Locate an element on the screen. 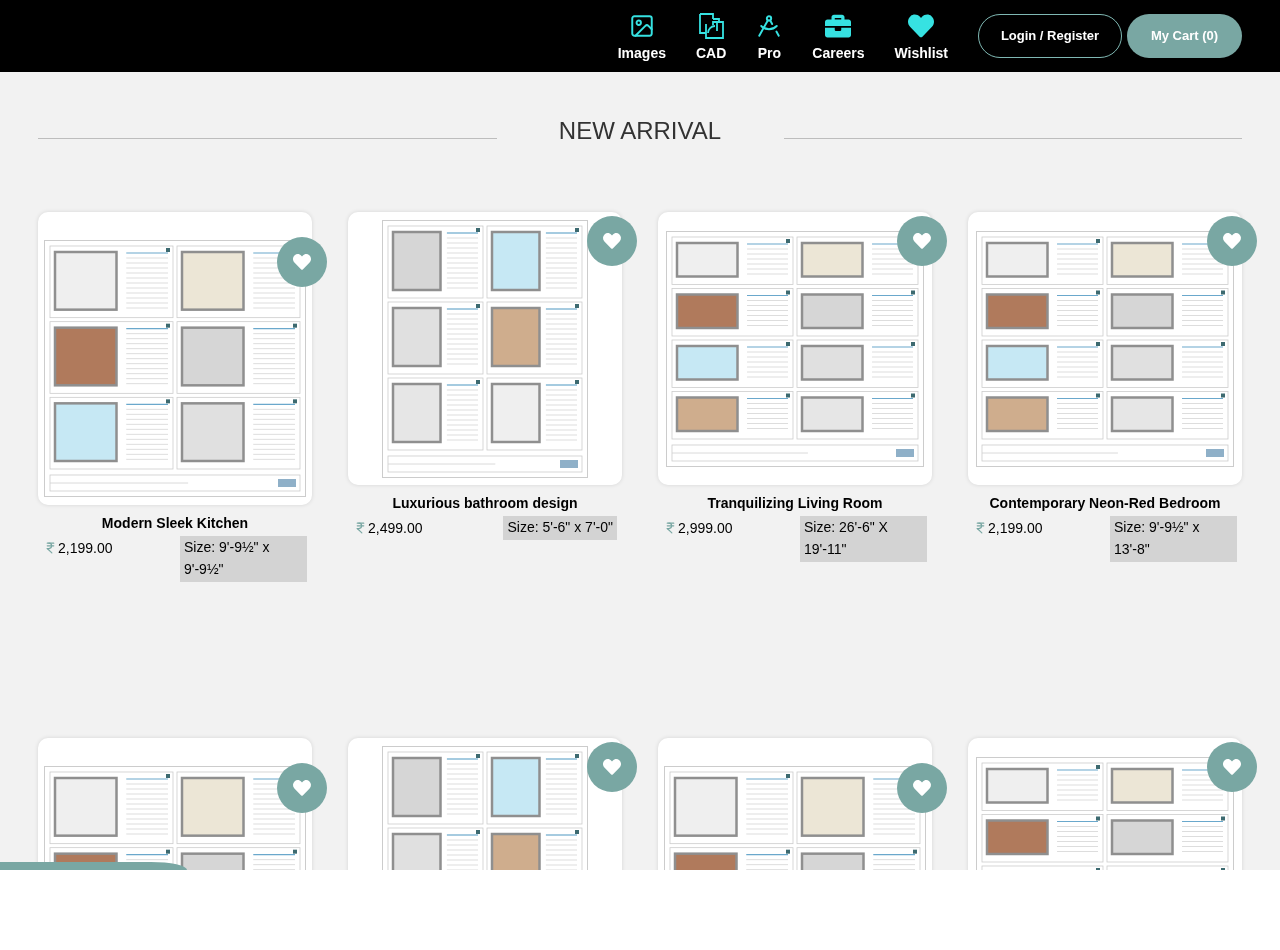  size-label: Size: 26'-6" X 19'-11" is located at coordinates (863, 539).